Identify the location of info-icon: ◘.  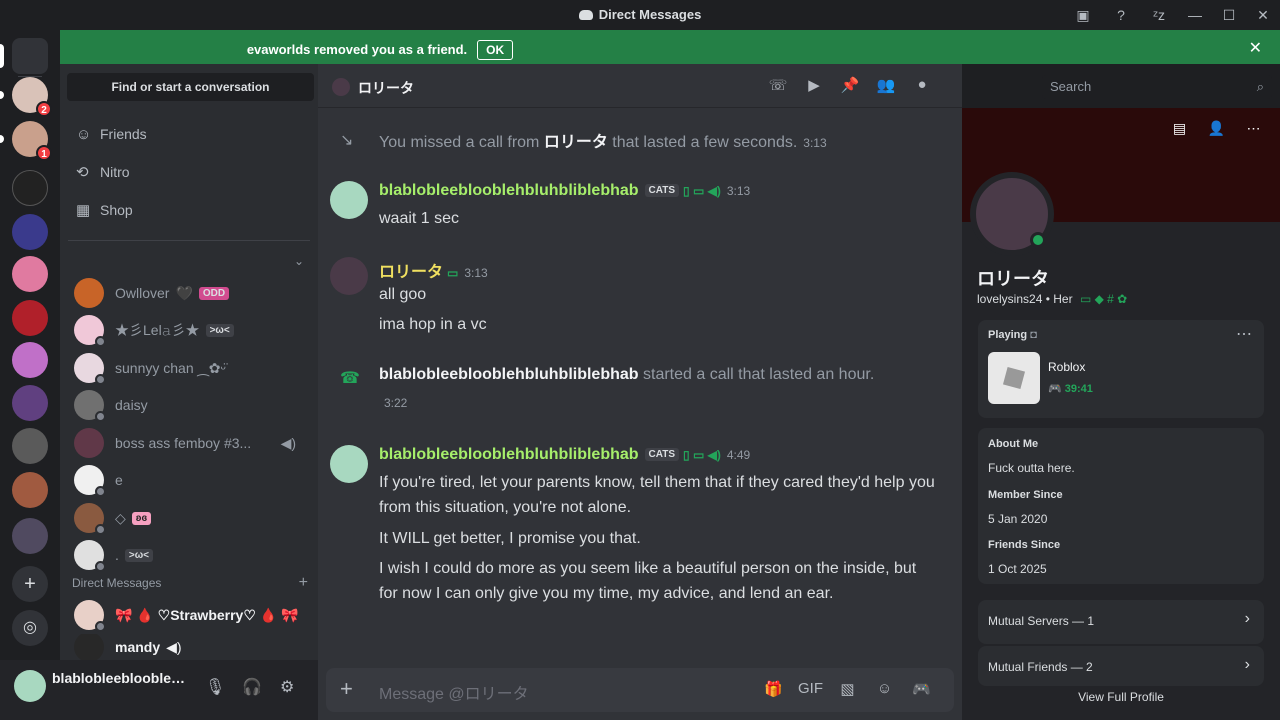
(1033, 335).